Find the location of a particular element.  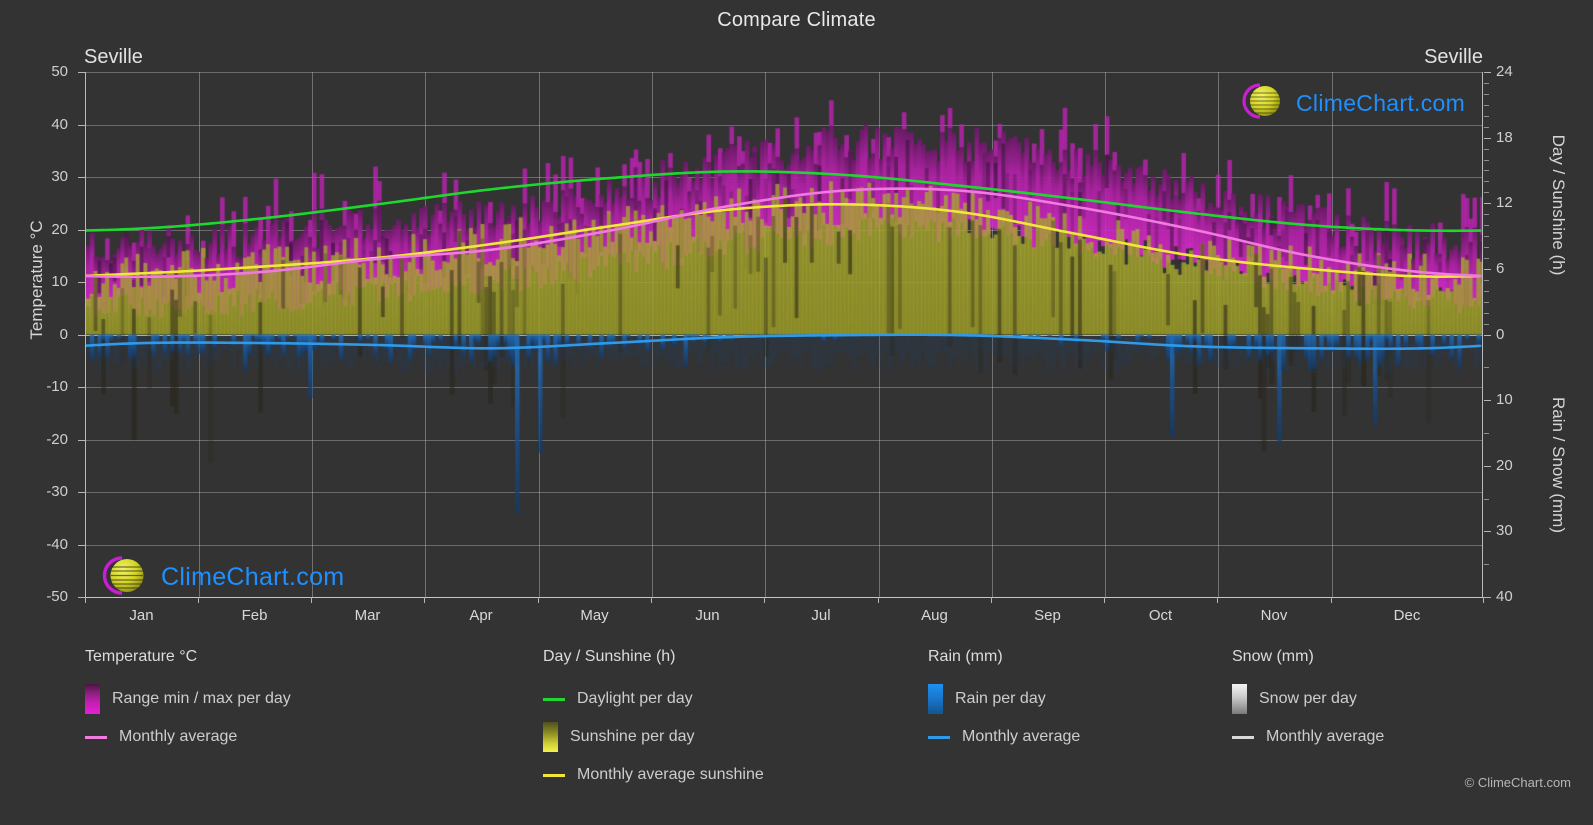

y-axis-tick-label-left: -50 is located at coordinates (57, 596).